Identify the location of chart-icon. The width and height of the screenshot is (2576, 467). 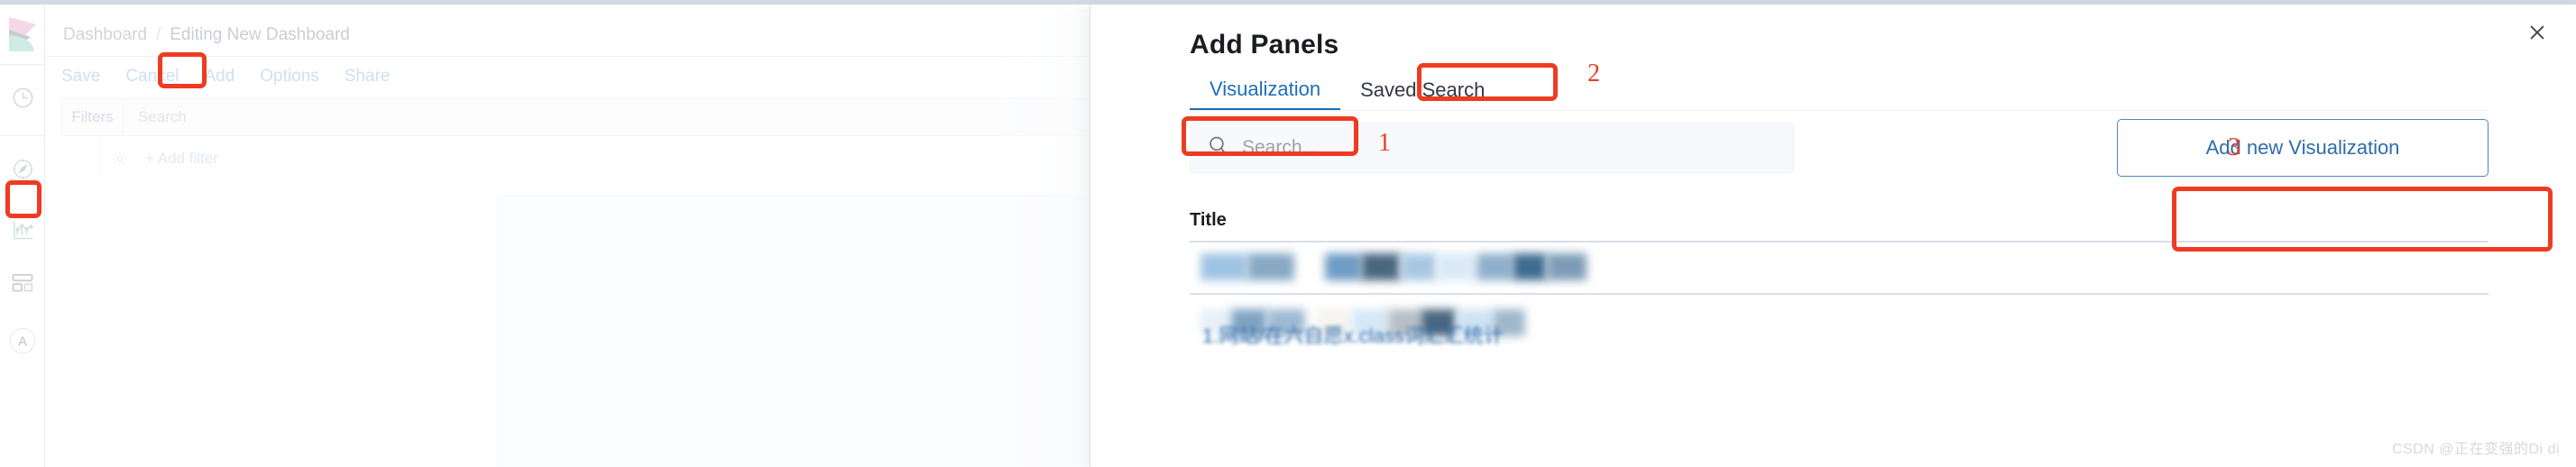
(23, 232).